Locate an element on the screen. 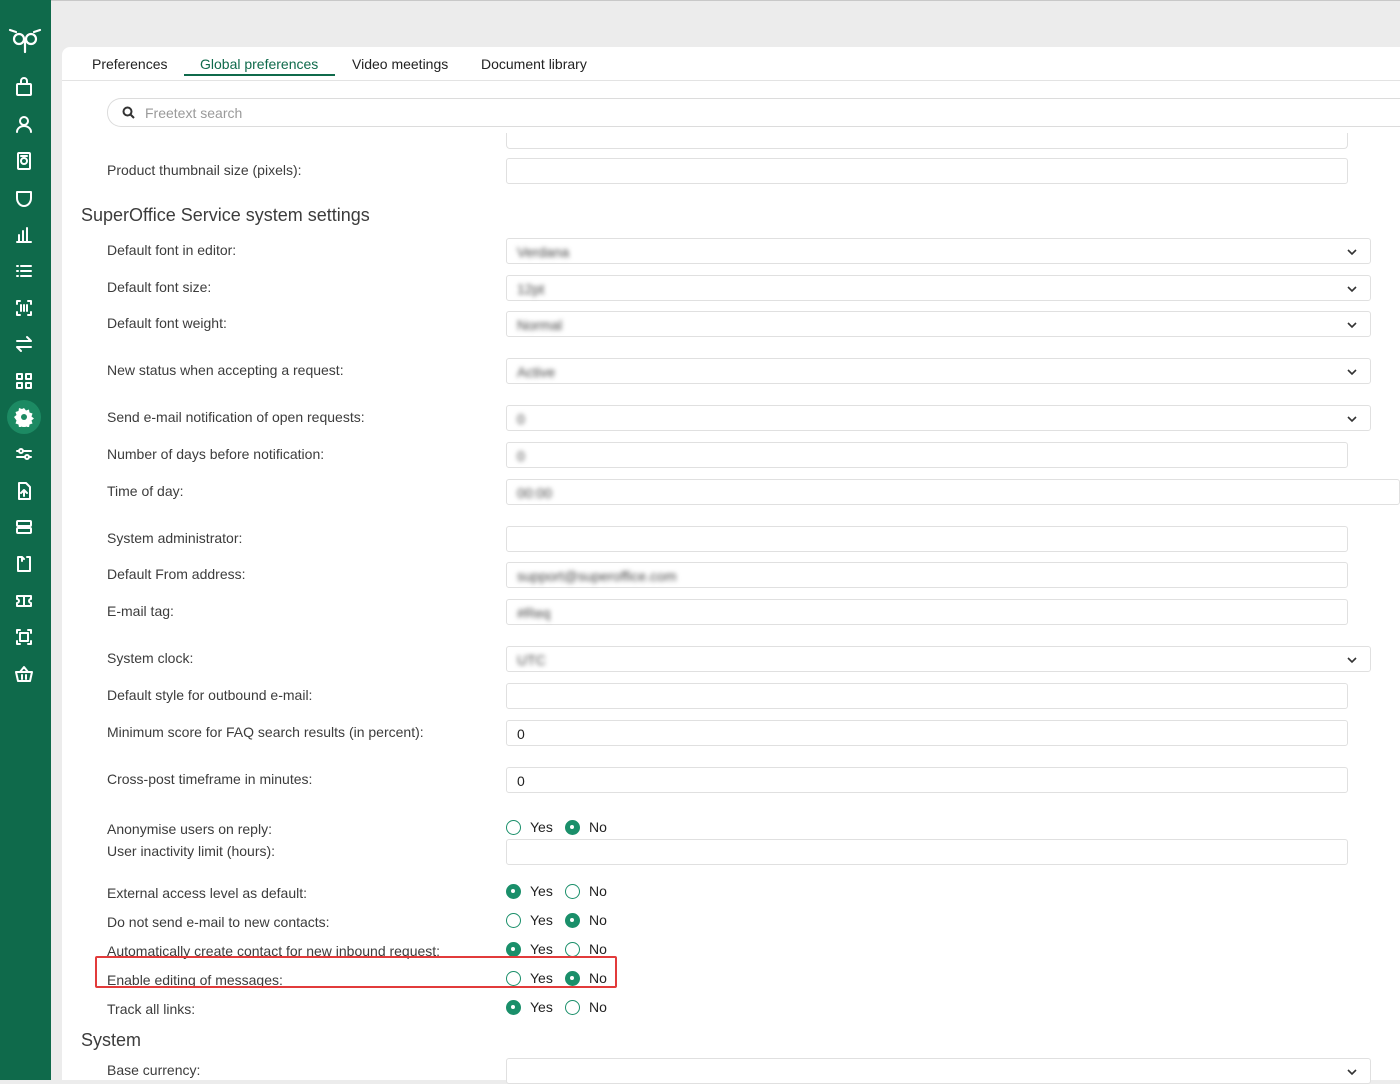  import-icon is located at coordinates (24, 491).